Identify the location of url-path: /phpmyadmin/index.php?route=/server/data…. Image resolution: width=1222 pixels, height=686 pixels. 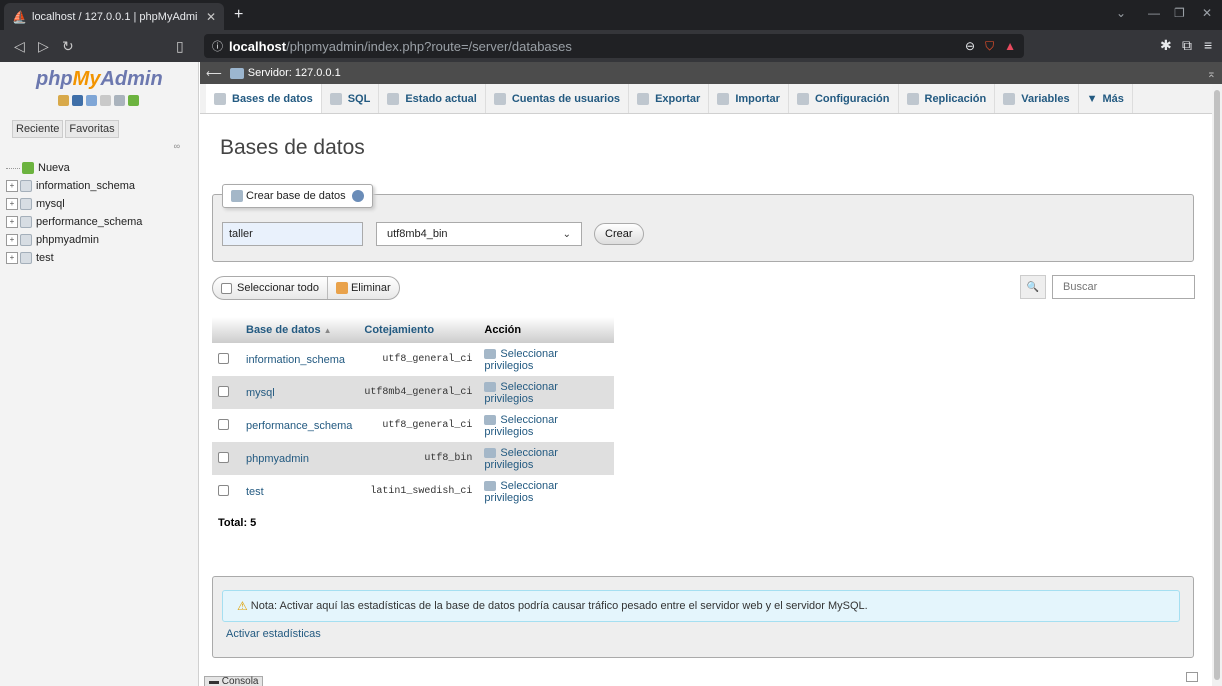
(429, 46).